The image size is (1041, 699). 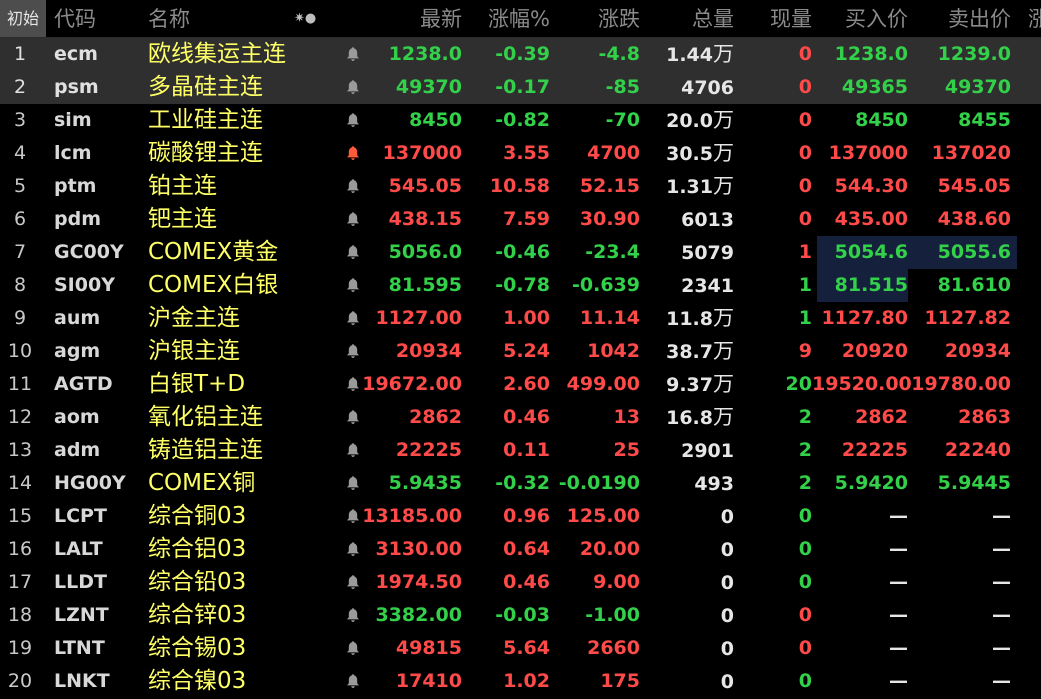 I want to click on ask-price-value: 438.60, so click(x=974, y=219).